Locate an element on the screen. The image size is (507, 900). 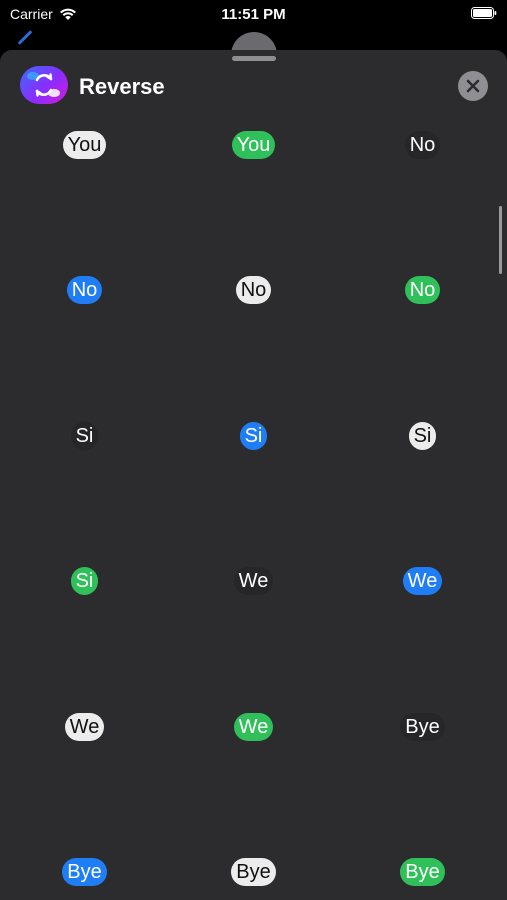
status-bar: Carrier 11:51 PM is located at coordinates (253, 15).